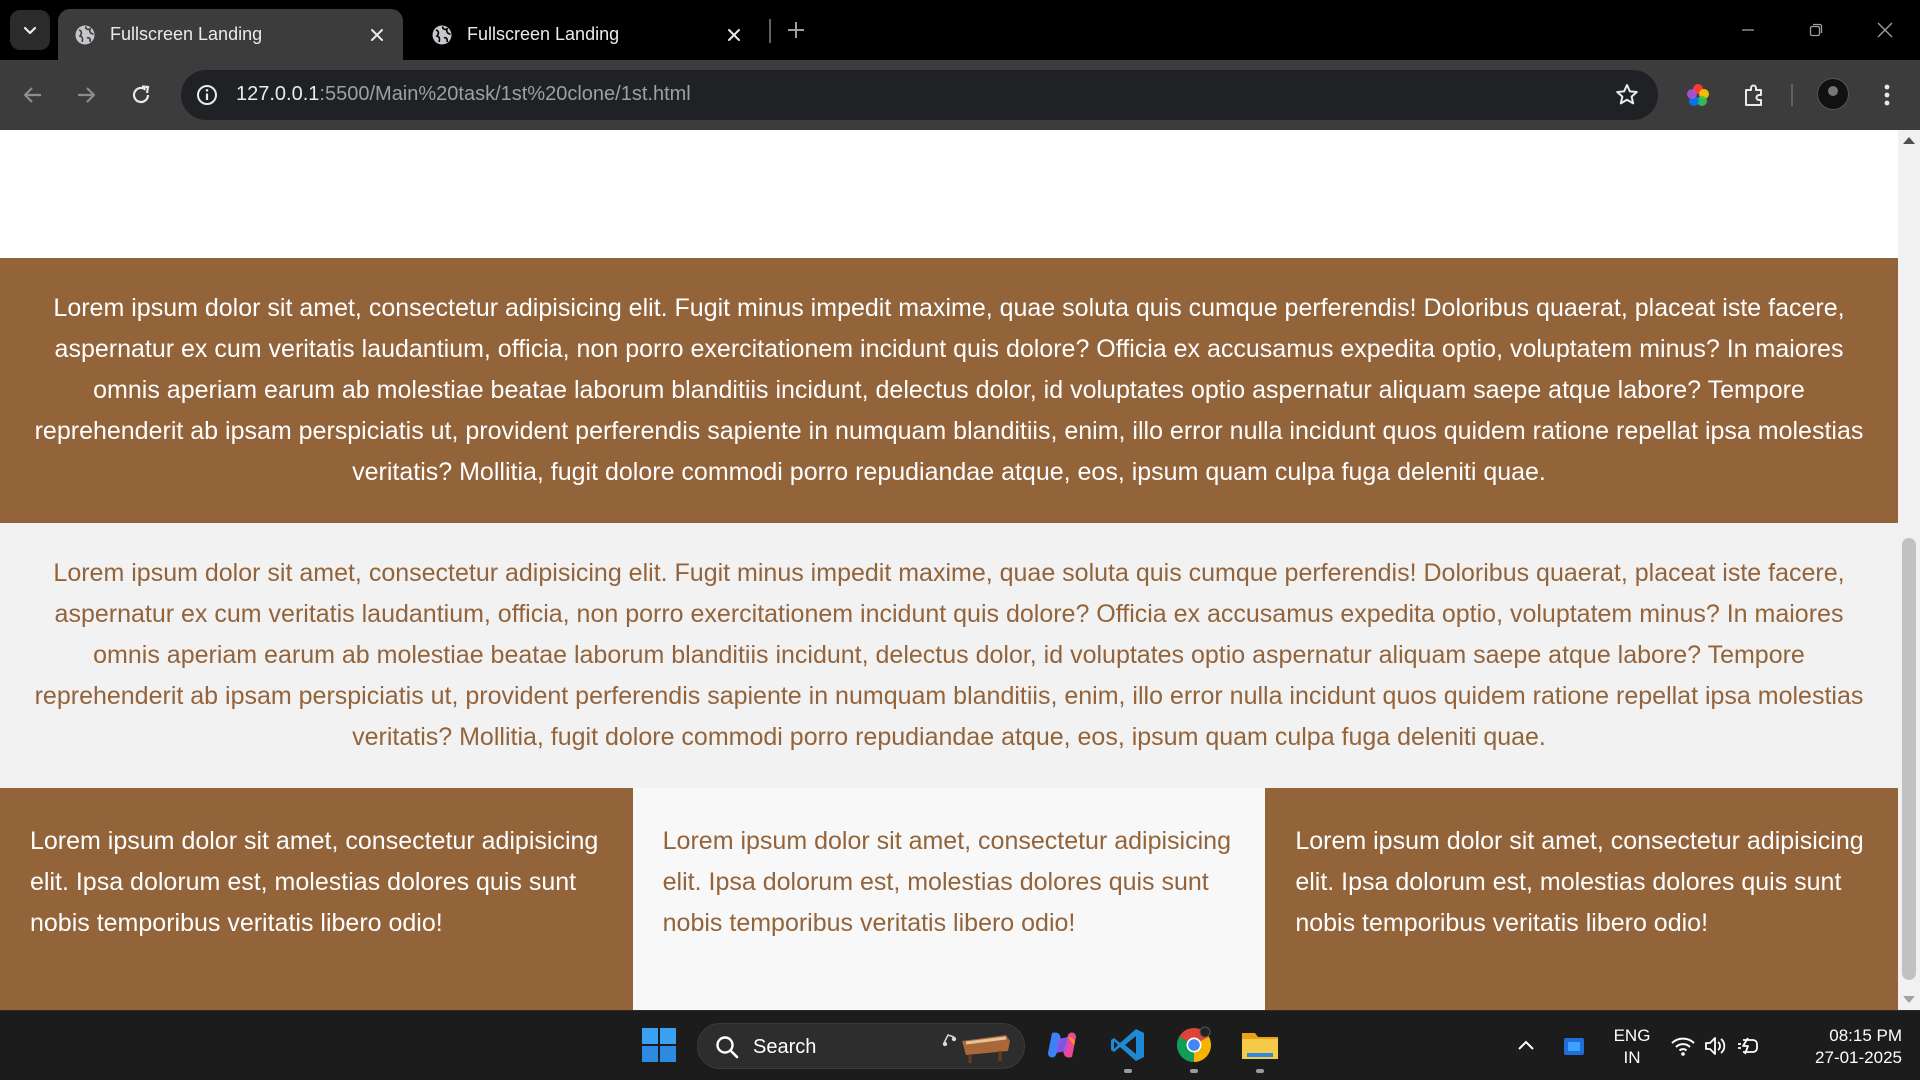  I want to click on minimize-icon, so click(1748, 30).